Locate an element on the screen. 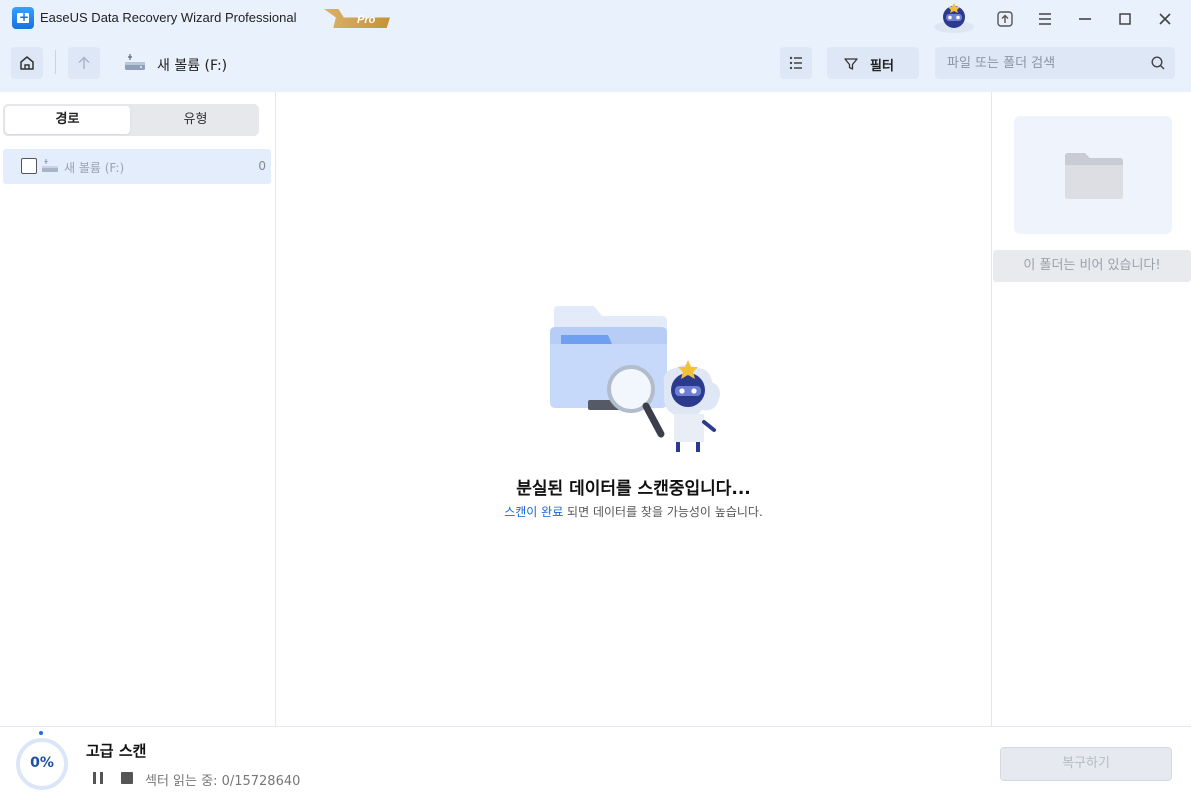 This screenshot has width=1191, height=795. filter-label: 필터 is located at coordinates (882, 66).